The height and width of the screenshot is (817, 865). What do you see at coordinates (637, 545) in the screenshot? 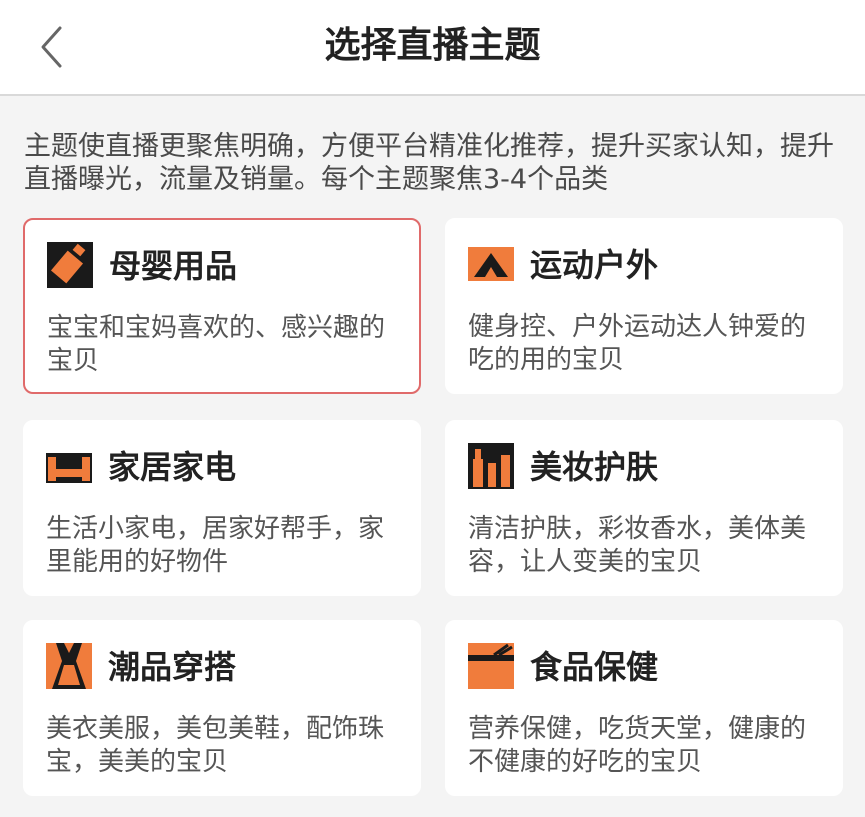
I see `theme-description: 清洁护肤，彩妆香水，美体美容，让人变美的宝贝` at bounding box center [637, 545].